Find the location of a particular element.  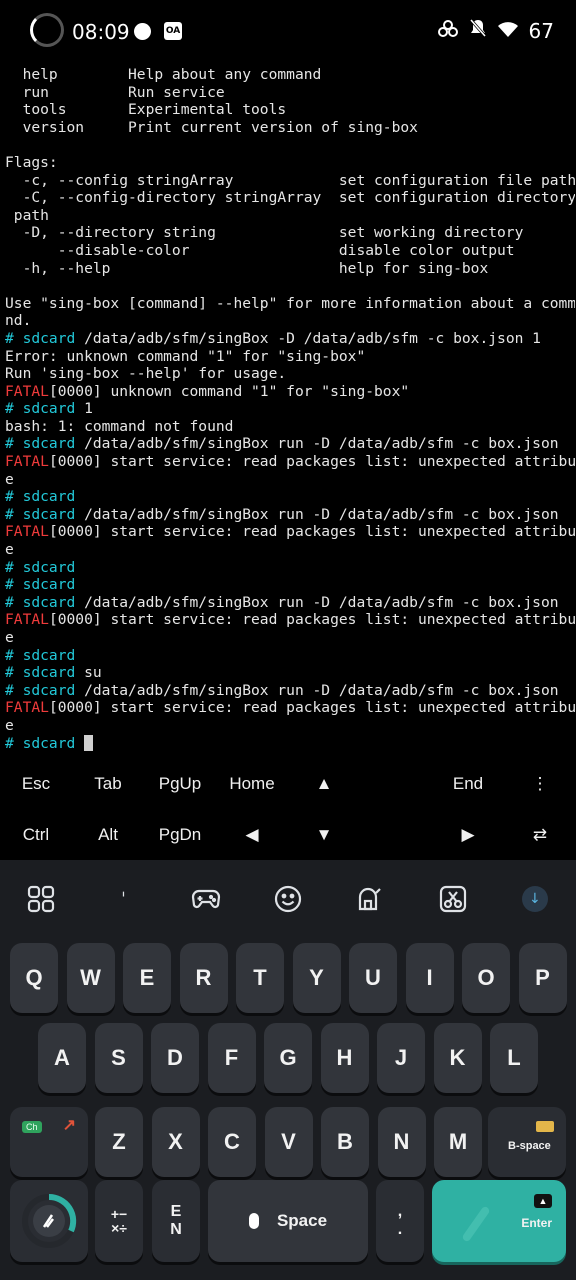

extra-key-1-0: Esc is located at coordinates (36, 784).